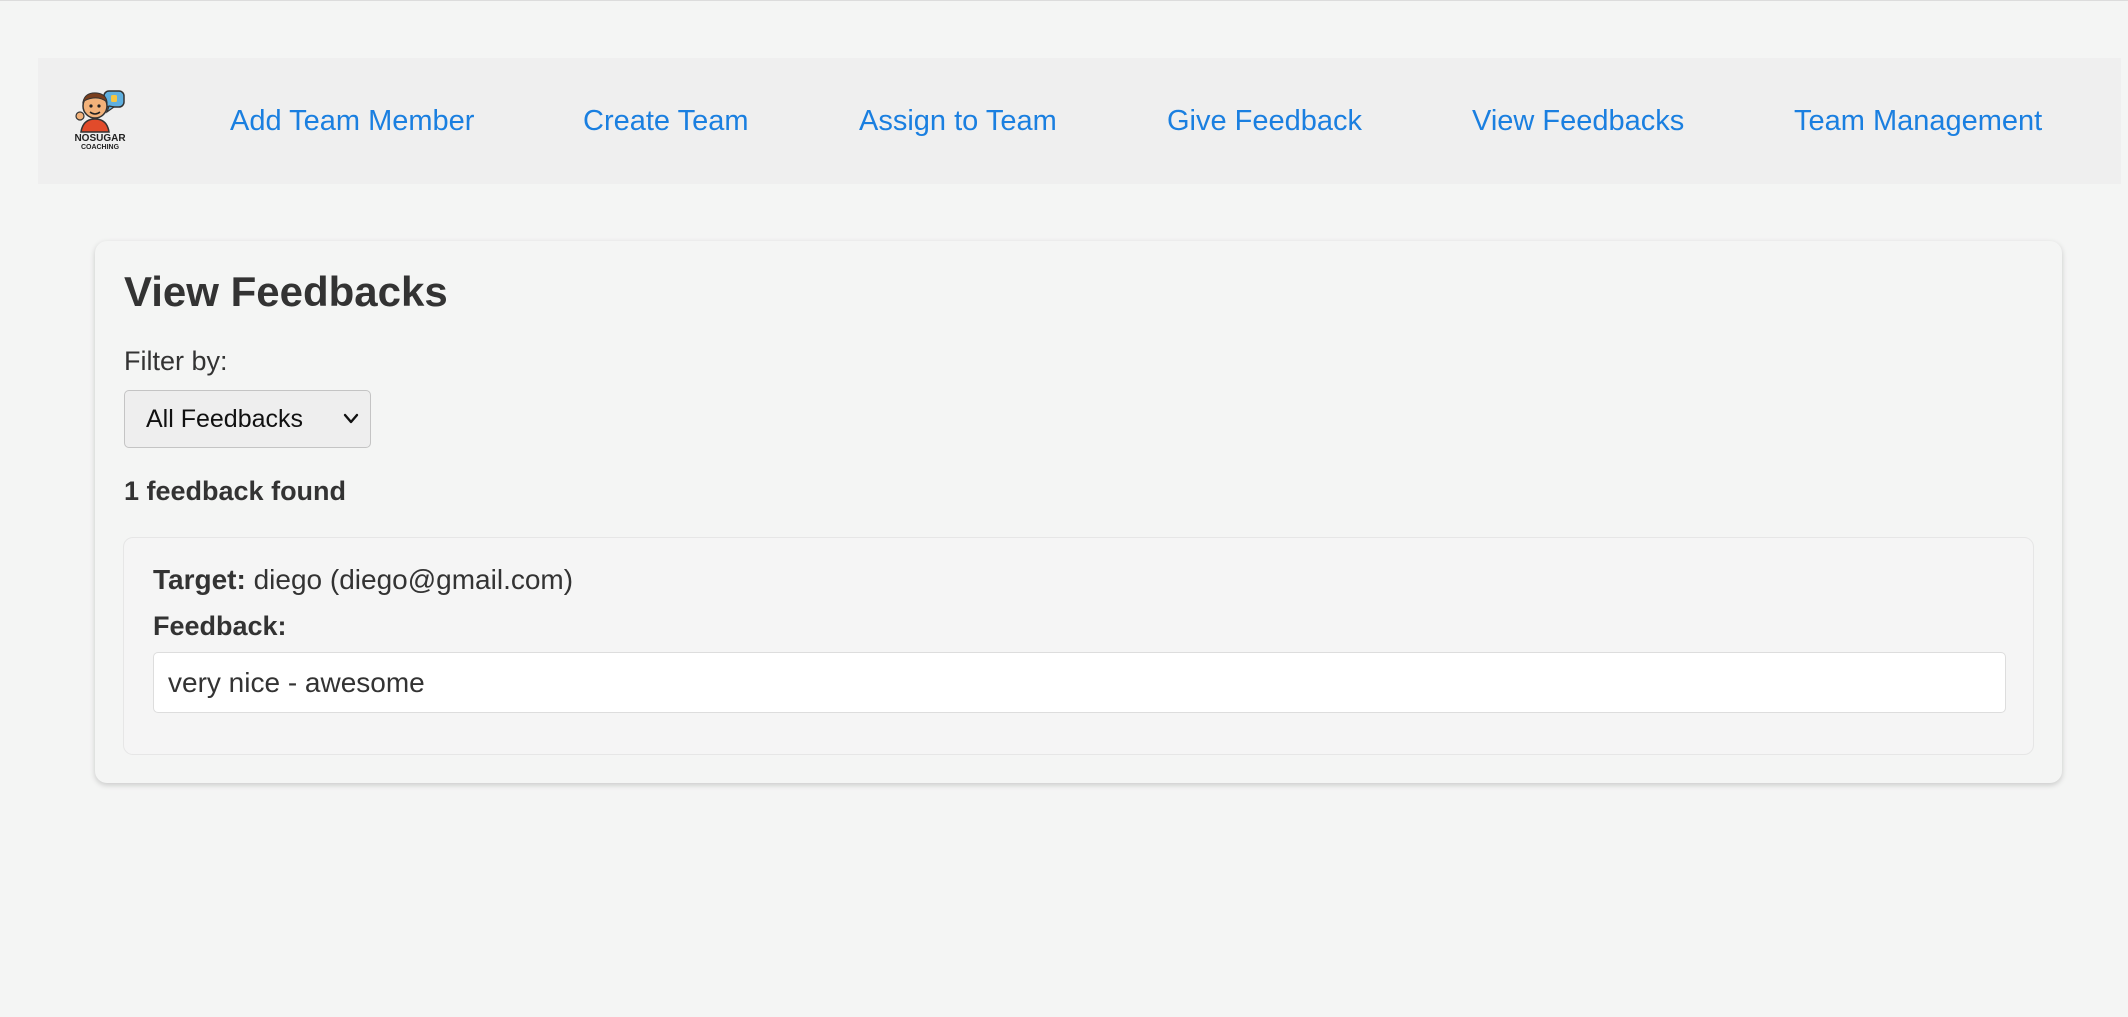 Image resolution: width=2128 pixels, height=1017 pixels. I want to click on coach-mascot-icon: NOSUGAR COACHING, so click(100, 120).